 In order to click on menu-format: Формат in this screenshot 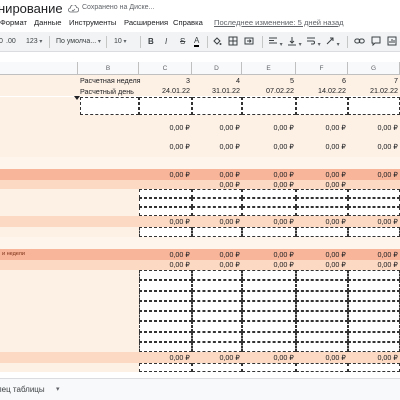, I will do `click(13, 22)`.